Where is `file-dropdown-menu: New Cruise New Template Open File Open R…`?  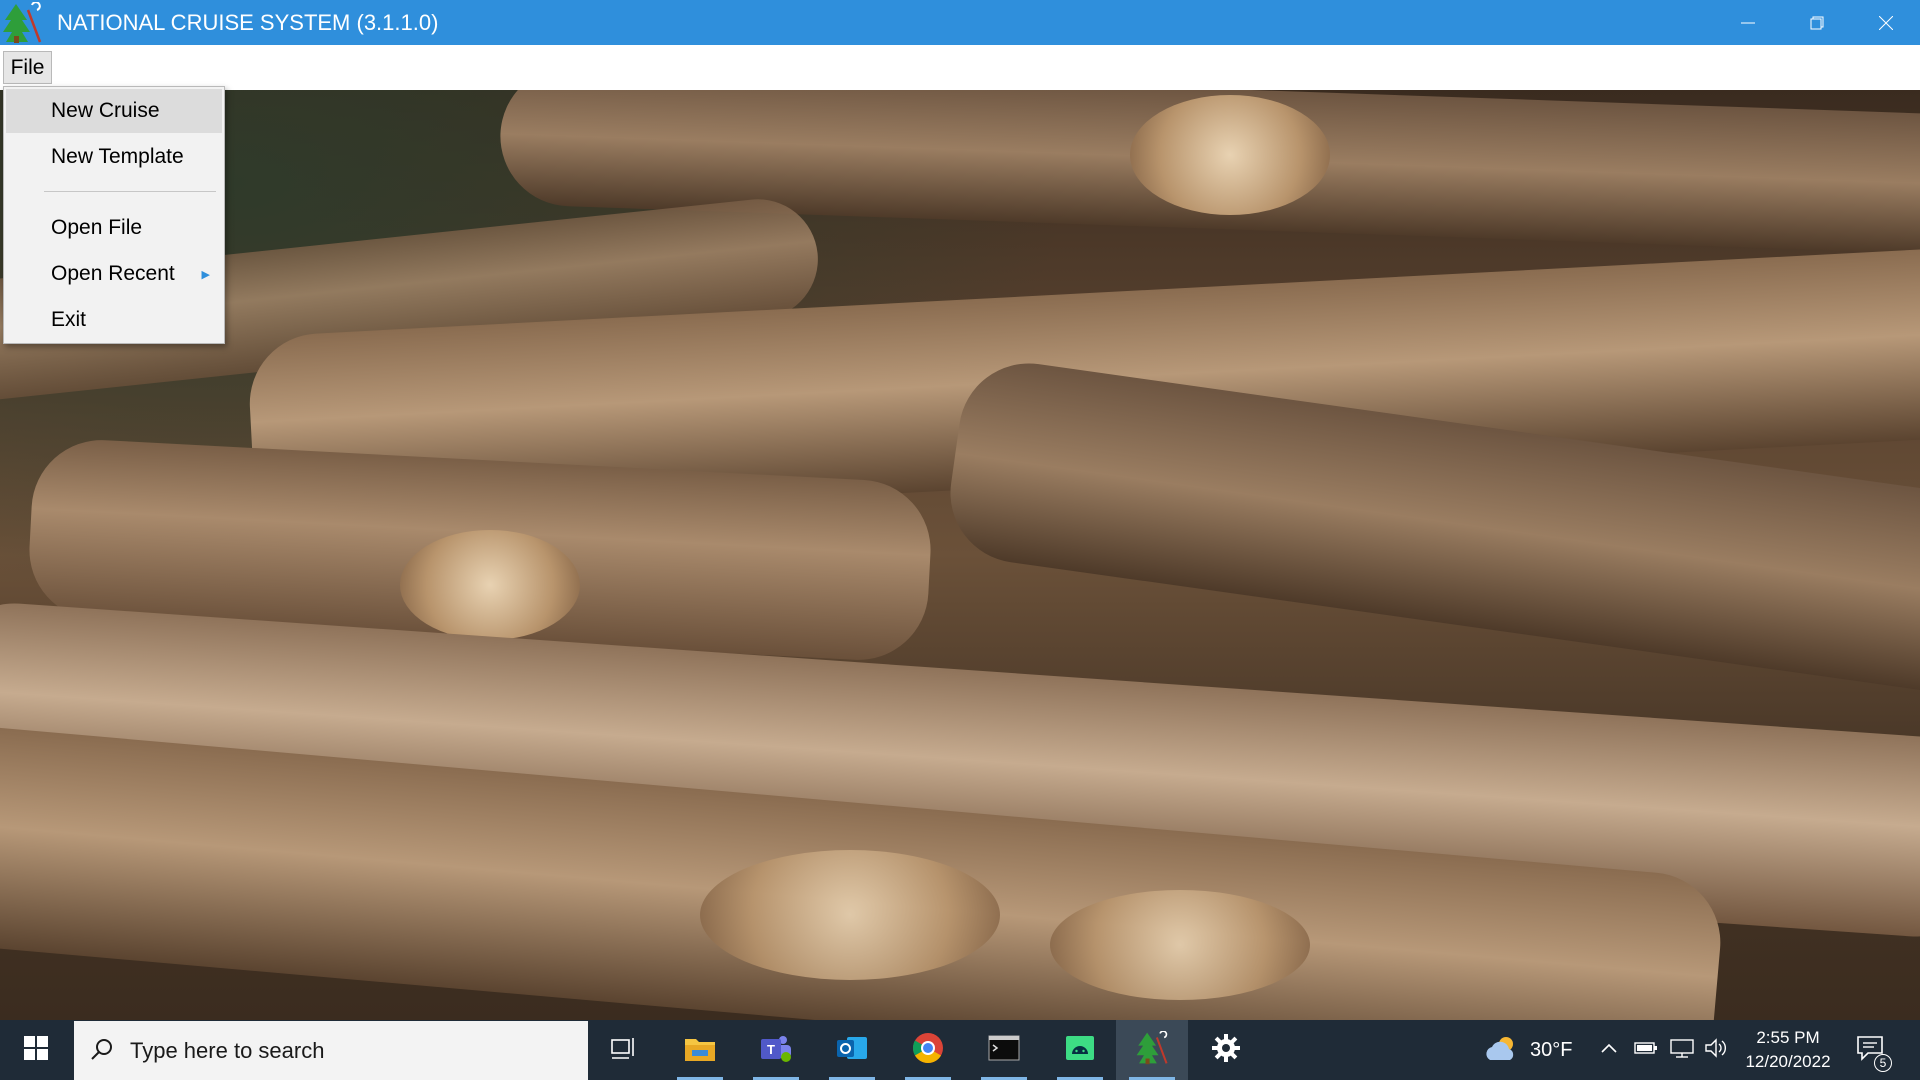 file-dropdown-menu: New Cruise New Template Open File Open R… is located at coordinates (114, 215).